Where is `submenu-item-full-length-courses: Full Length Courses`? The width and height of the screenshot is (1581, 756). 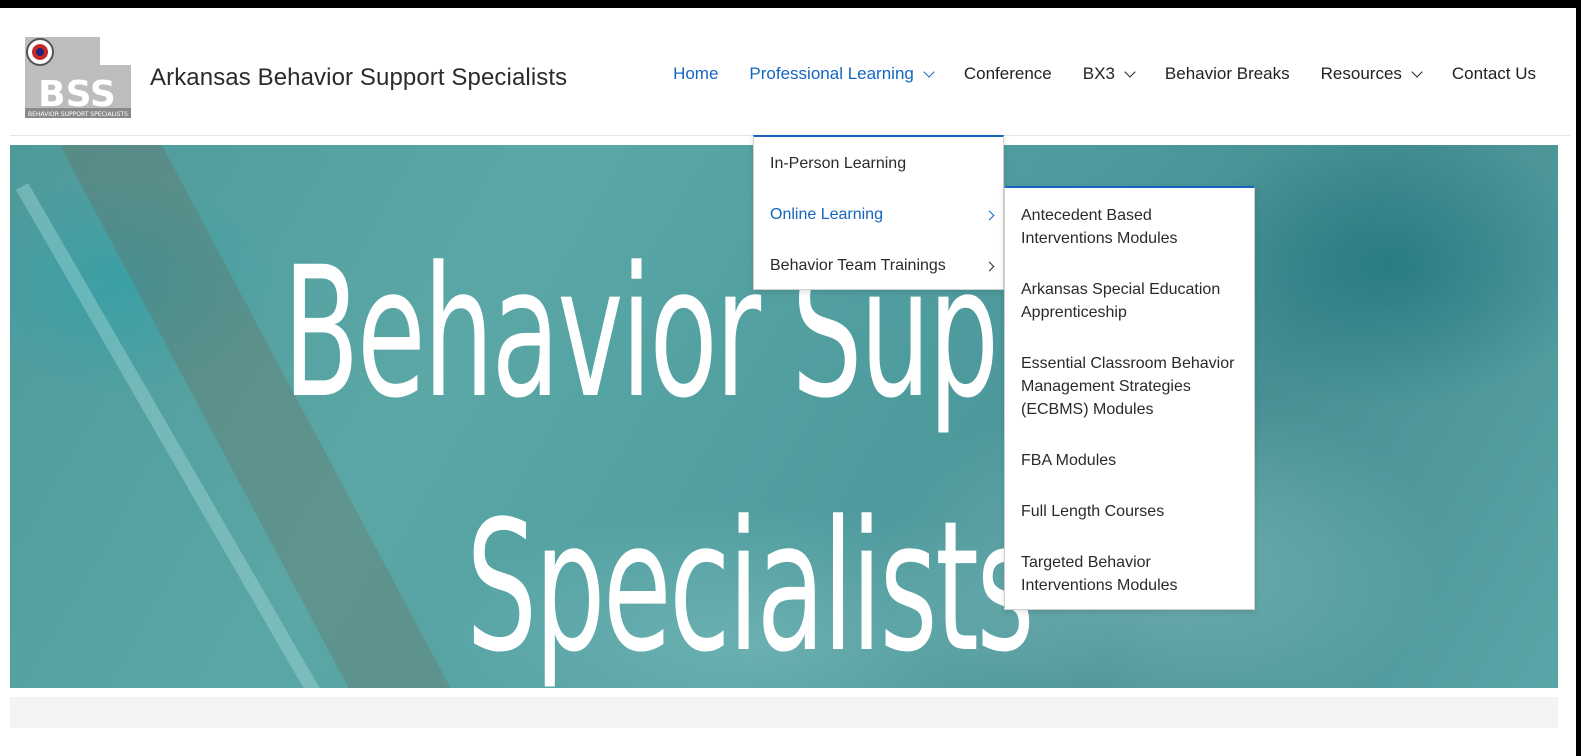
submenu-item-full-length-courses: Full Length Courses is located at coordinates (1131, 511).